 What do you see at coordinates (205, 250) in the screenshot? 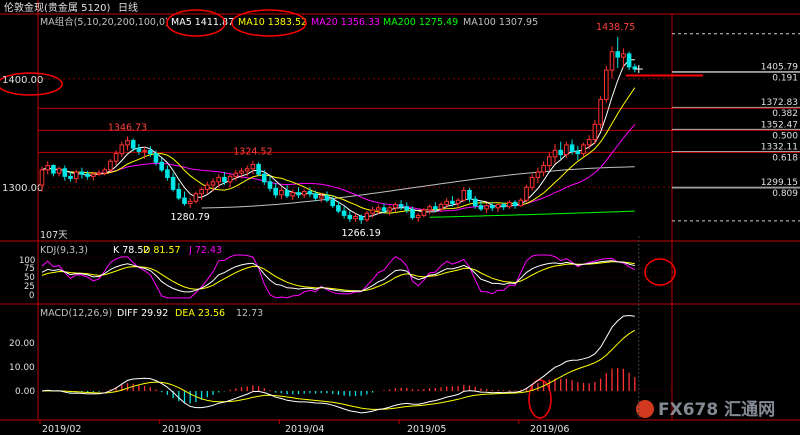
I see `kdj-legend-j: J 72.43` at bounding box center [205, 250].